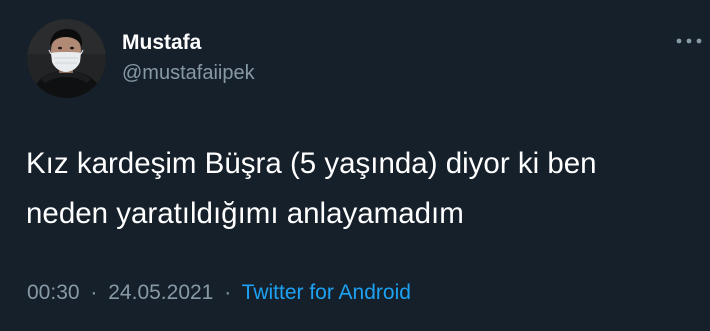  What do you see at coordinates (161, 43) in the screenshot?
I see `author-display-name: Mustafa` at bounding box center [161, 43].